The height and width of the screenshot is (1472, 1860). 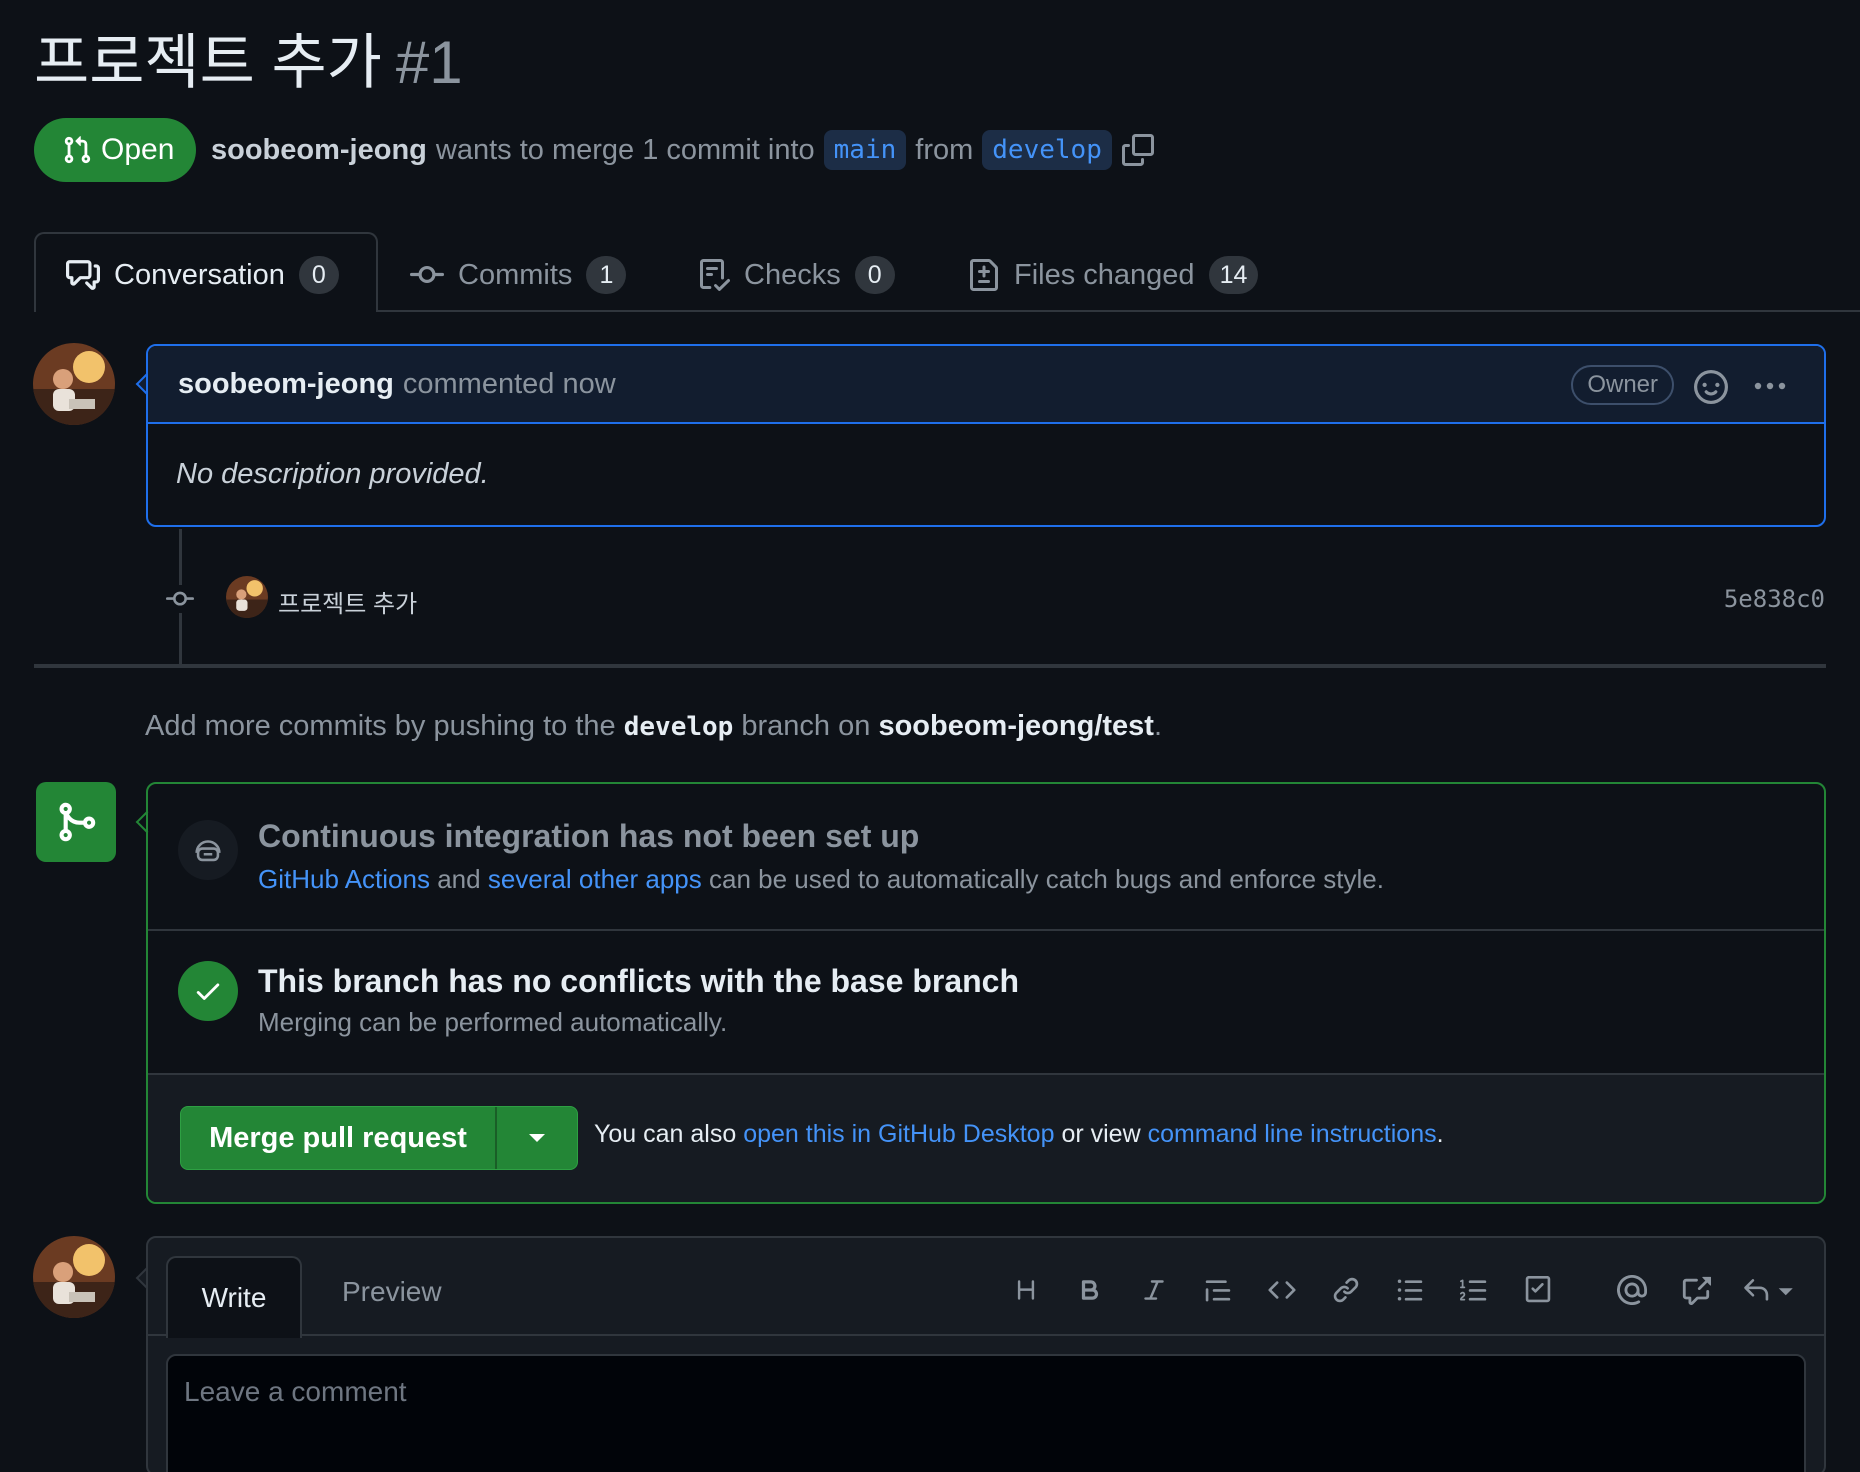 I want to click on heading-icon, so click(x=1026, y=1290).